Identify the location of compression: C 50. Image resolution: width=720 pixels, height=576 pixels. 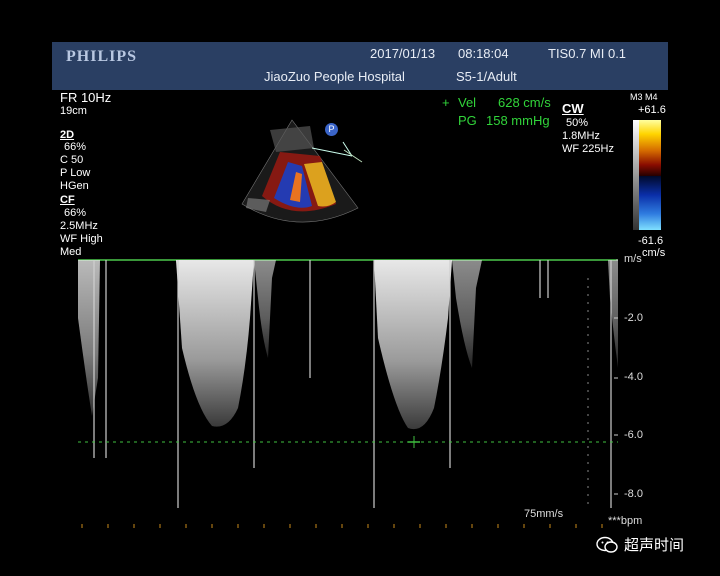
(72, 160).